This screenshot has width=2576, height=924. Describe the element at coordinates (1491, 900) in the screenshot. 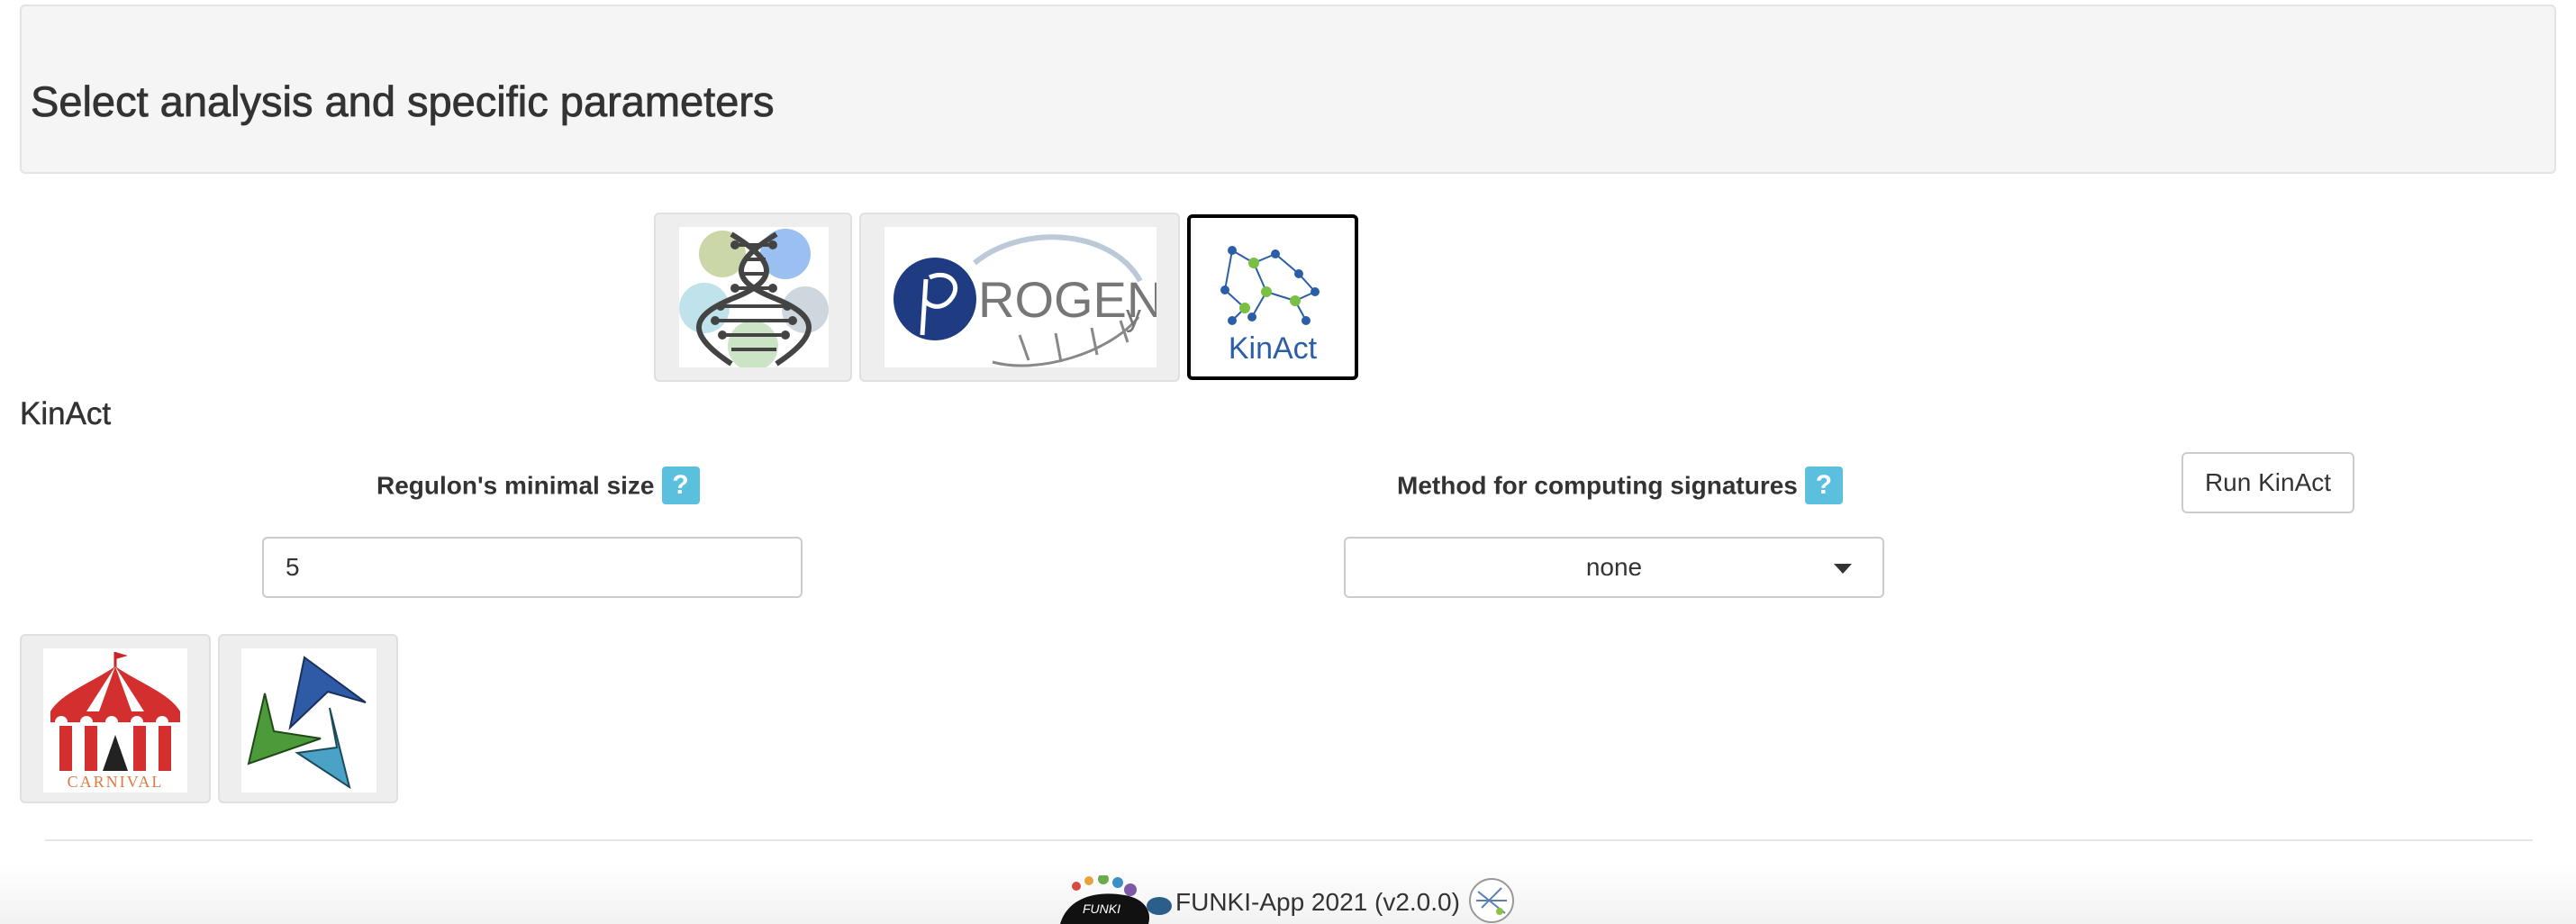

I see `institute-logo-icon` at that location.